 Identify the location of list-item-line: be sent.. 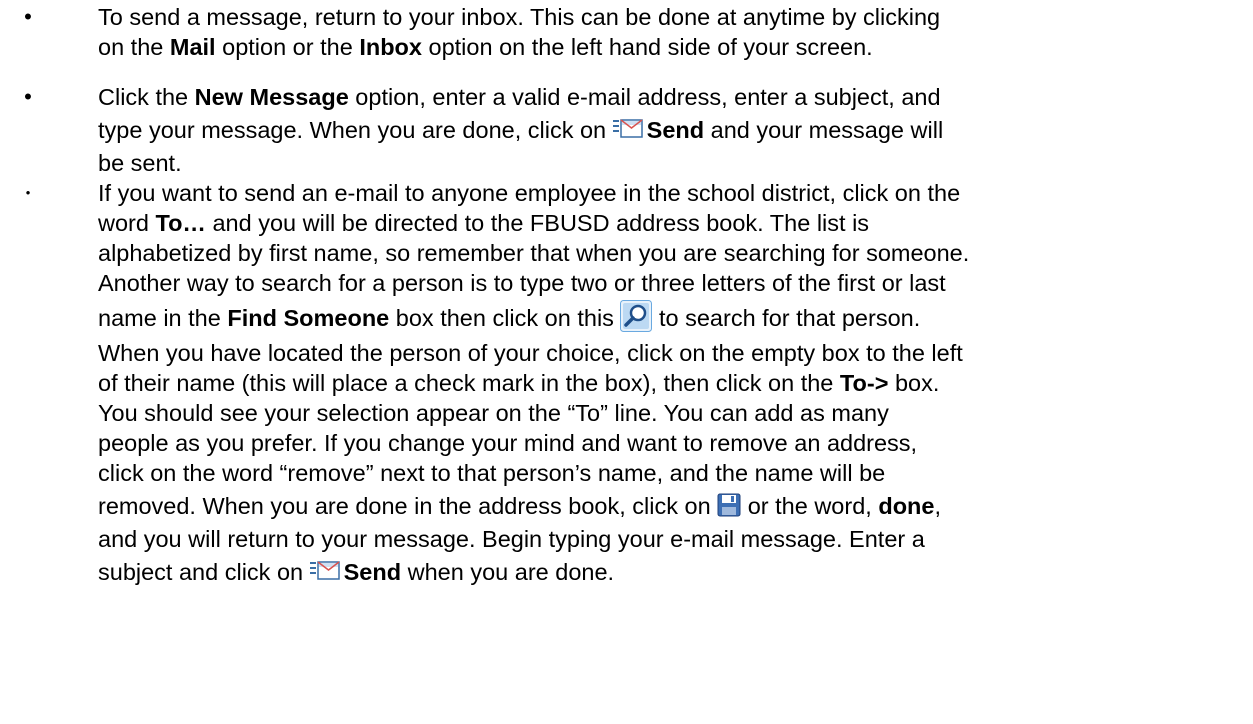
(140, 163).